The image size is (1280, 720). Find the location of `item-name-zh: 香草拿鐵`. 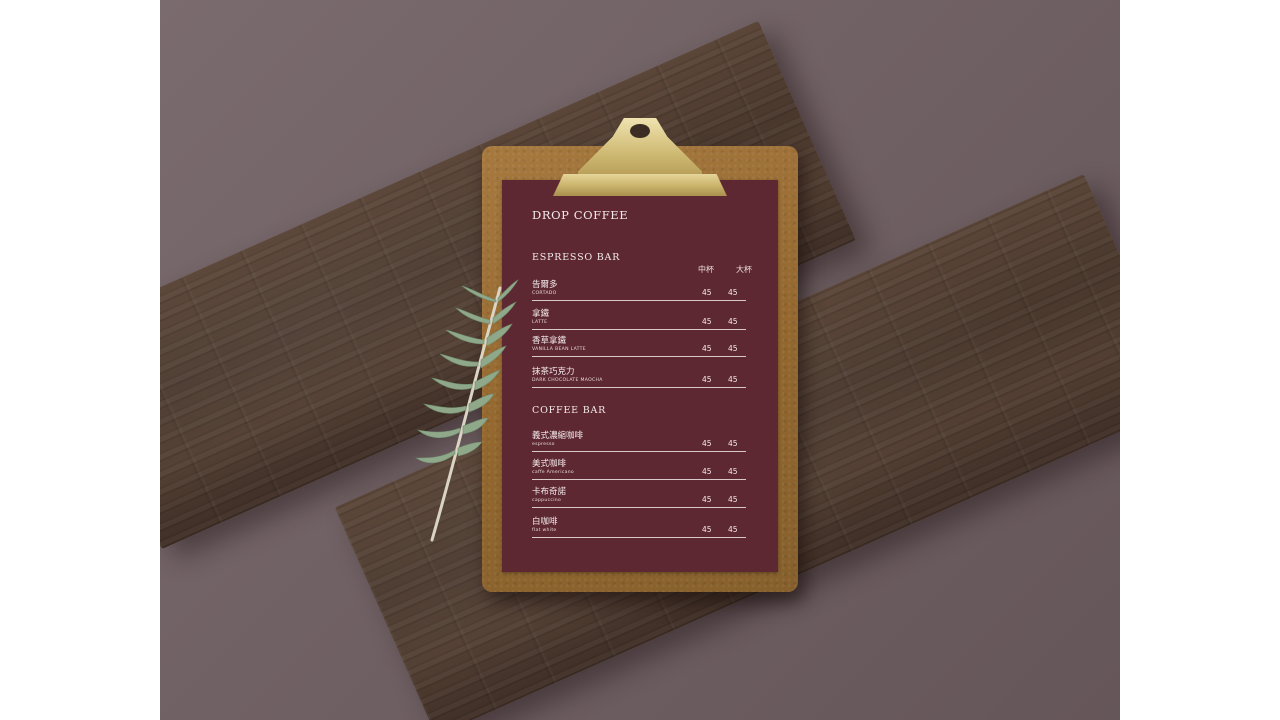

item-name-zh: 香草拿鐵 is located at coordinates (549, 341).